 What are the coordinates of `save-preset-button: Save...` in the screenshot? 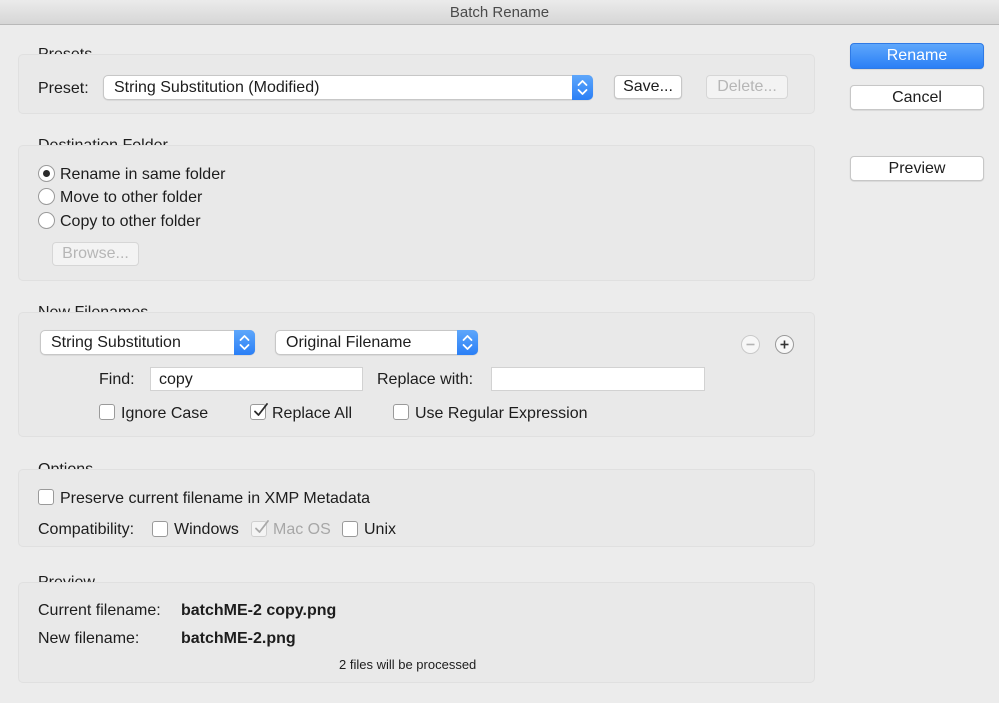 It's located at (648, 87).